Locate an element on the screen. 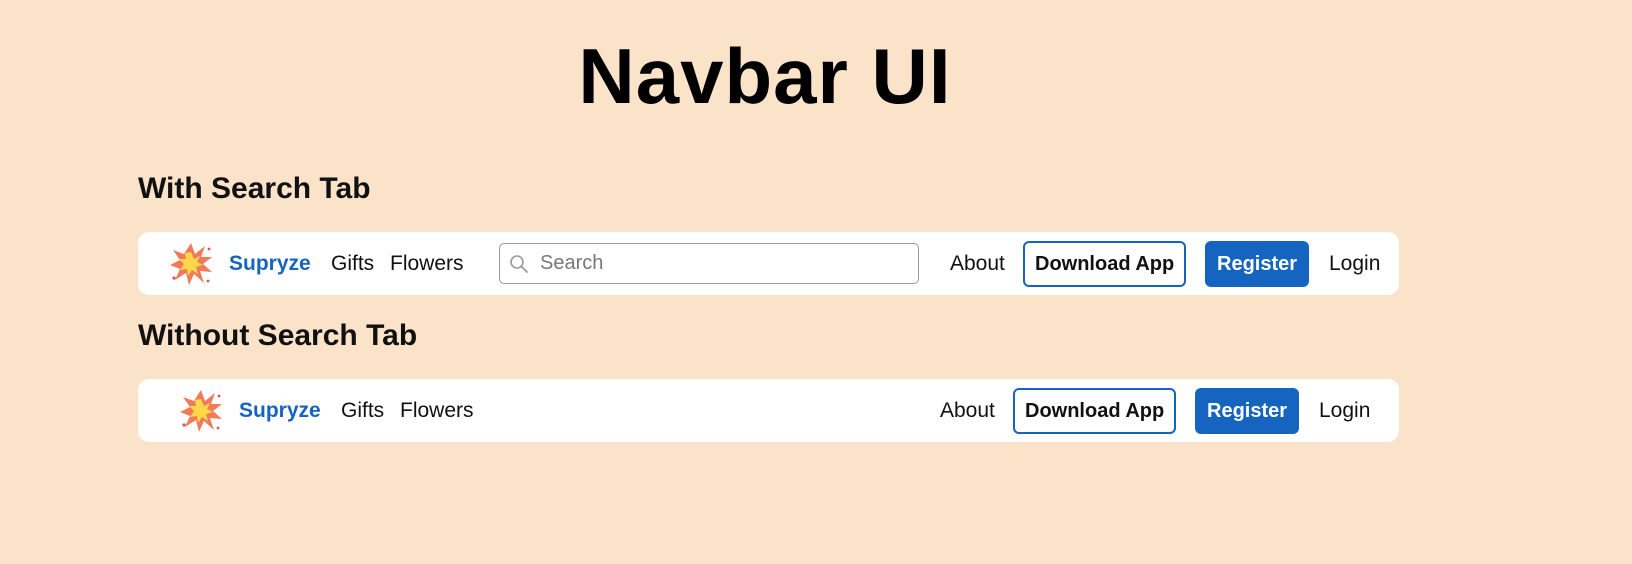 Image resolution: width=1632 pixels, height=564 pixels. page-title: Navbar UI is located at coordinates (765, 76).